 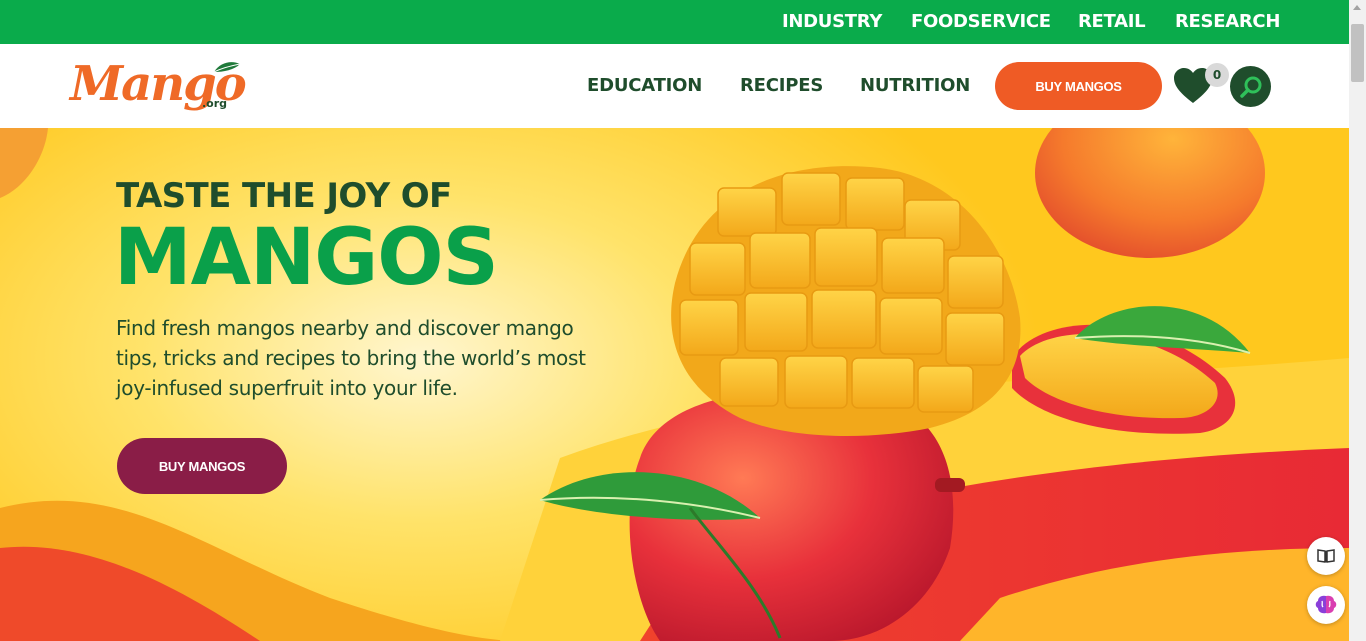 I want to click on nav-nutrition: NUTRITION, so click(x=915, y=86).